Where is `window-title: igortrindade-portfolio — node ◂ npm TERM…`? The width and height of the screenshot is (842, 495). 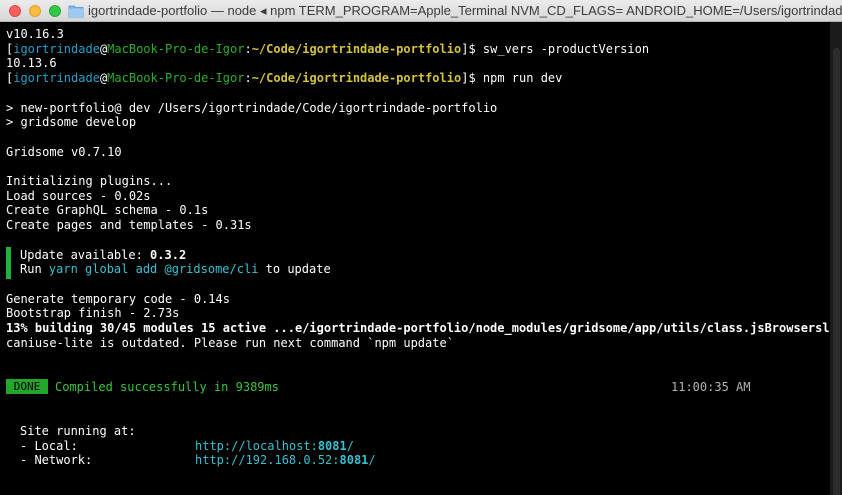 window-title: igortrindade-portfolio — node ◂ npm TERM… is located at coordinates (465, 10).